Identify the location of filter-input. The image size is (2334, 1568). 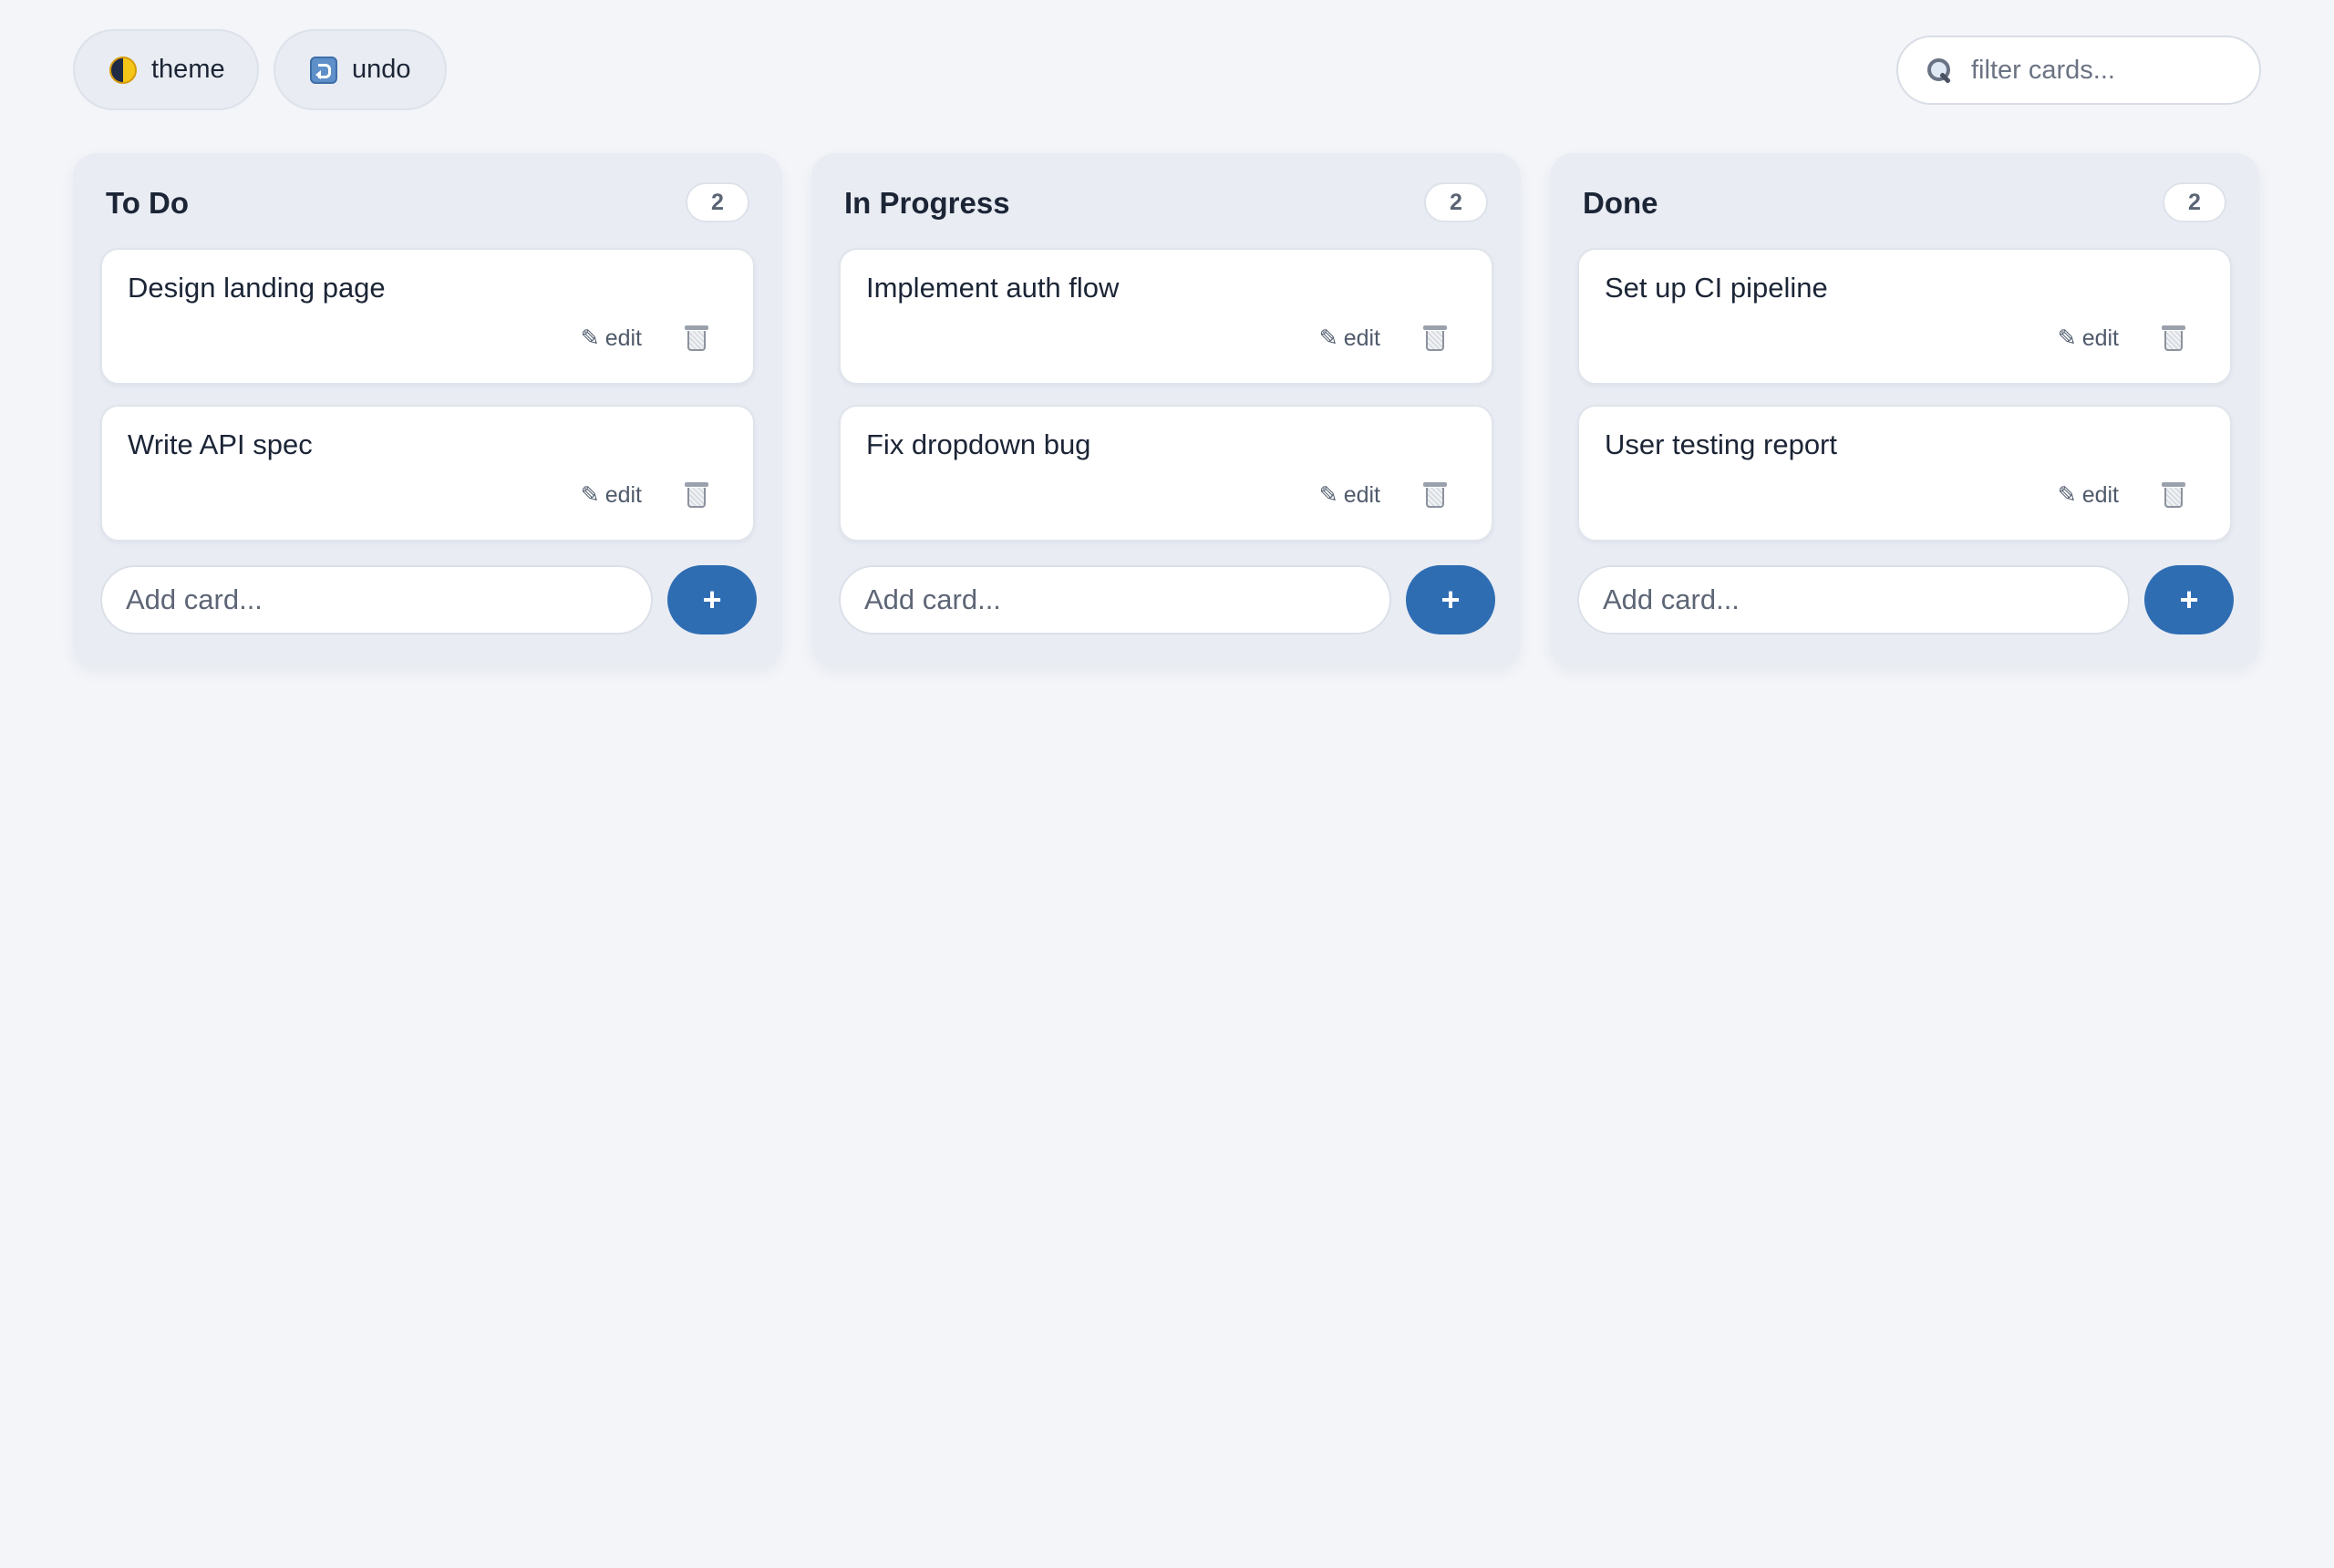
(2106, 70).